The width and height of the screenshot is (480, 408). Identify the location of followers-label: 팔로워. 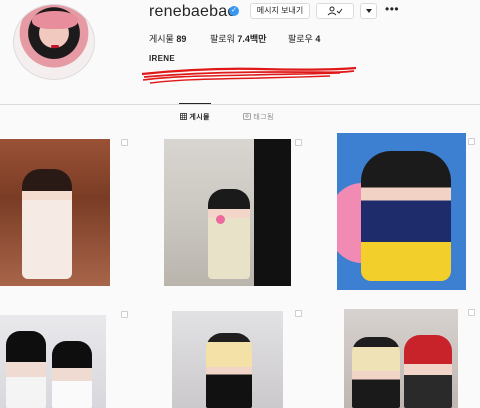
(222, 39).